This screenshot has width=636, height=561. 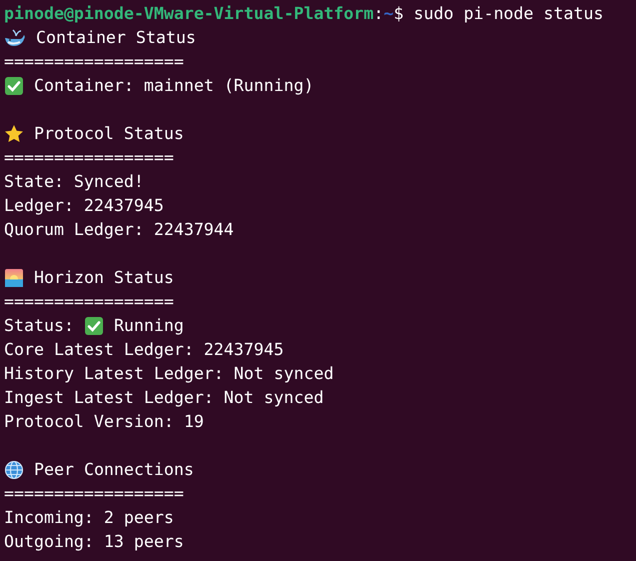 What do you see at coordinates (14, 278) in the screenshot?
I see `sunrise-icon` at bounding box center [14, 278].